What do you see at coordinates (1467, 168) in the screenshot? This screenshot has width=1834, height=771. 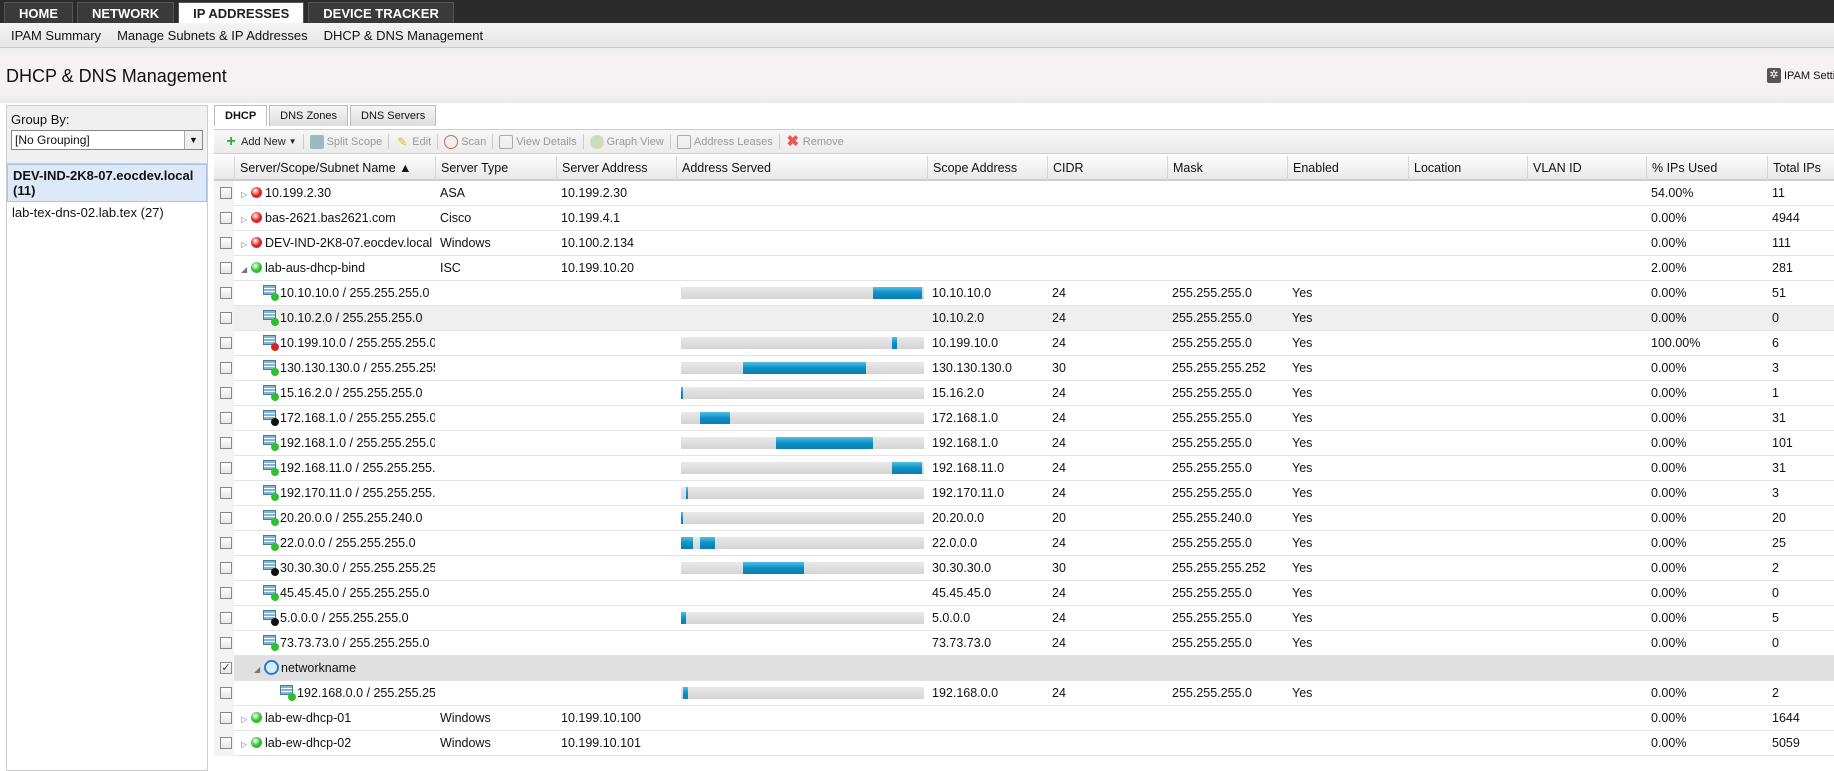 I see `column-header: Location` at bounding box center [1467, 168].